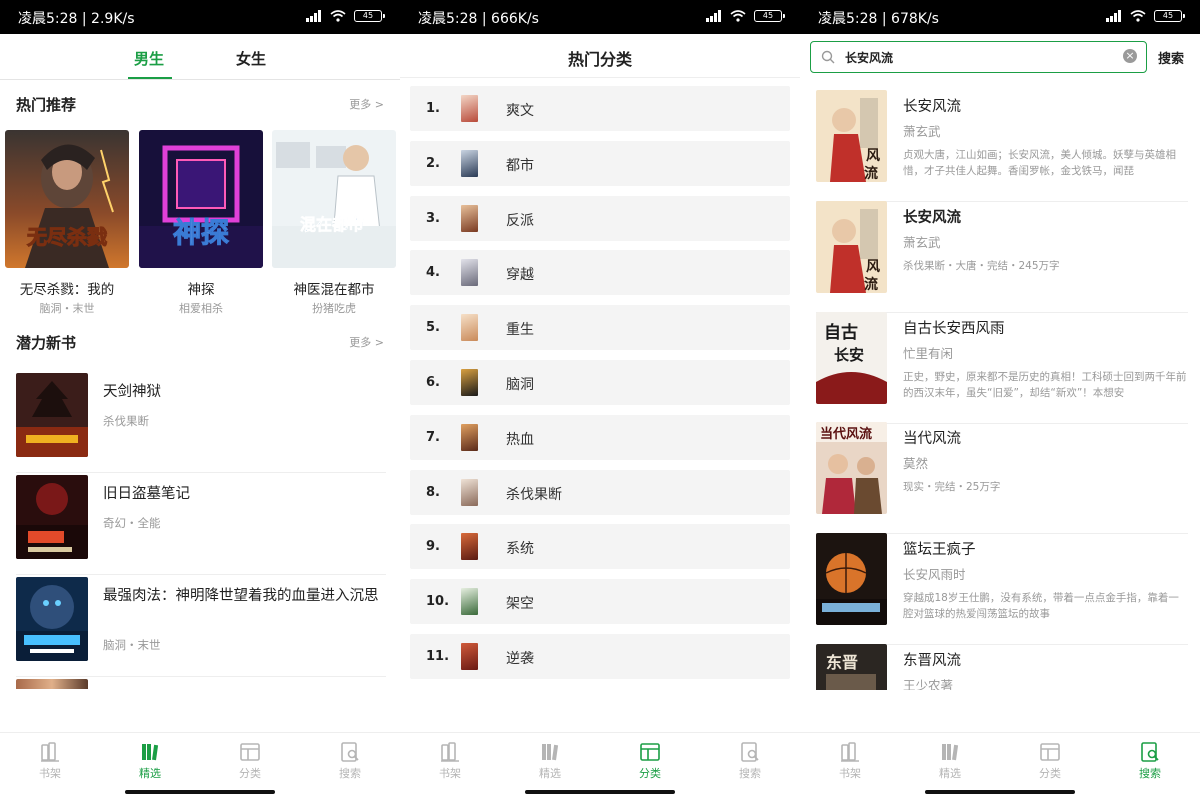 This screenshot has height=800, width=1200. Describe the element at coordinates (950, 773) in the screenshot. I see `nav-label: 精选` at that location.